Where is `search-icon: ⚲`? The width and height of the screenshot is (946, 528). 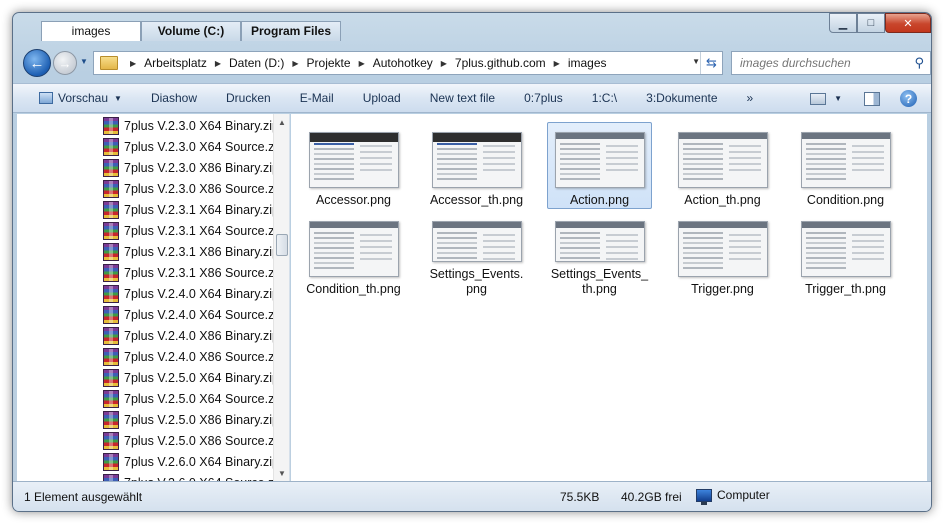 search-icon: ⚲ is located at coordinates (919, 63).